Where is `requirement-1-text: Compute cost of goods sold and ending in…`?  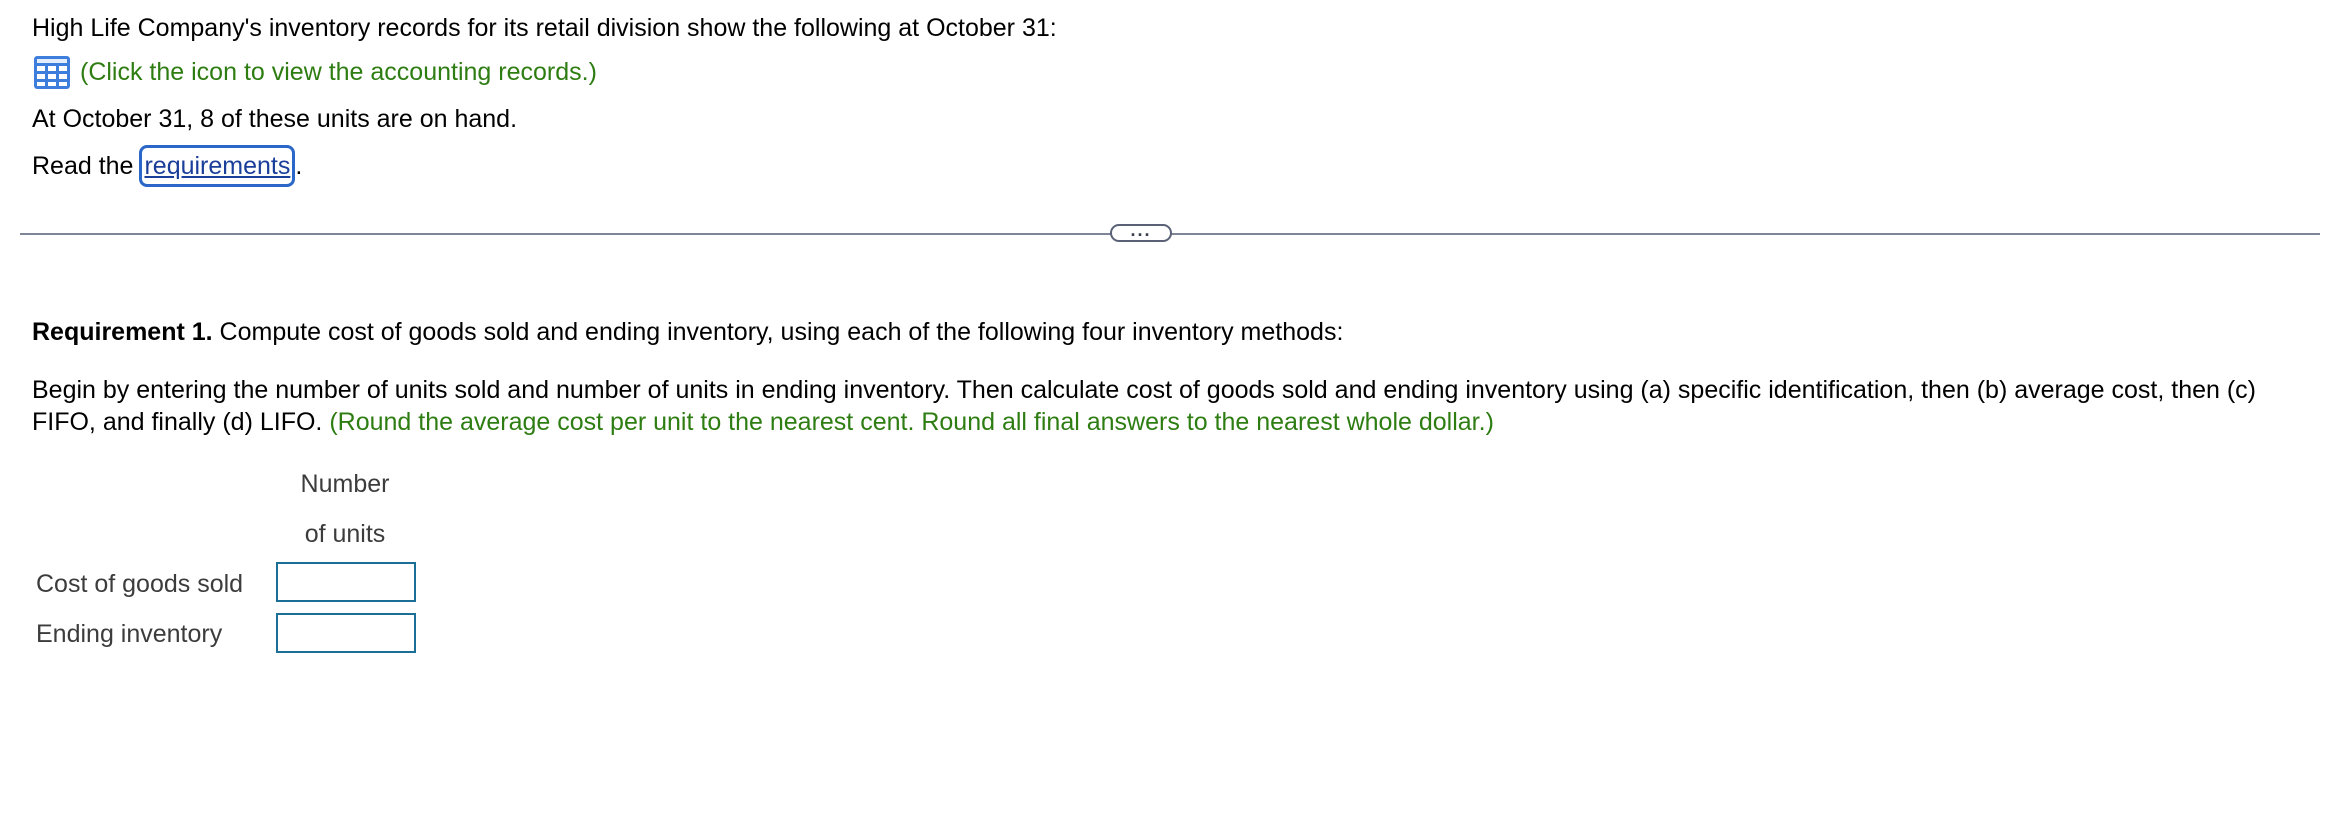
requirement-1-text: Compute cost of goods sold and ending in… is located at coordinates (778, 332).